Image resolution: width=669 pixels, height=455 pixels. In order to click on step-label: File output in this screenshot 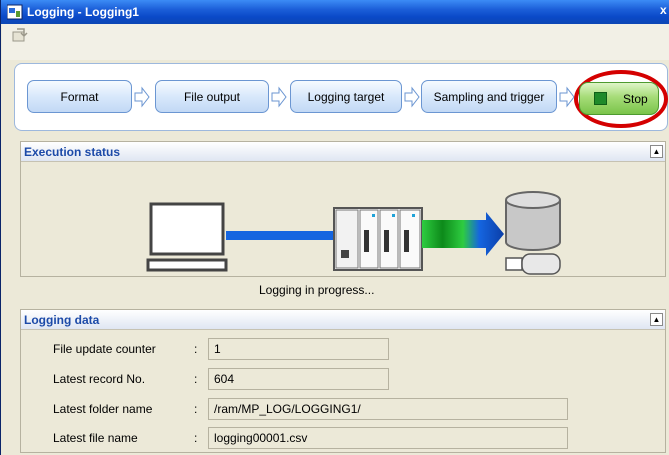, I will do `click(212, 96)`.